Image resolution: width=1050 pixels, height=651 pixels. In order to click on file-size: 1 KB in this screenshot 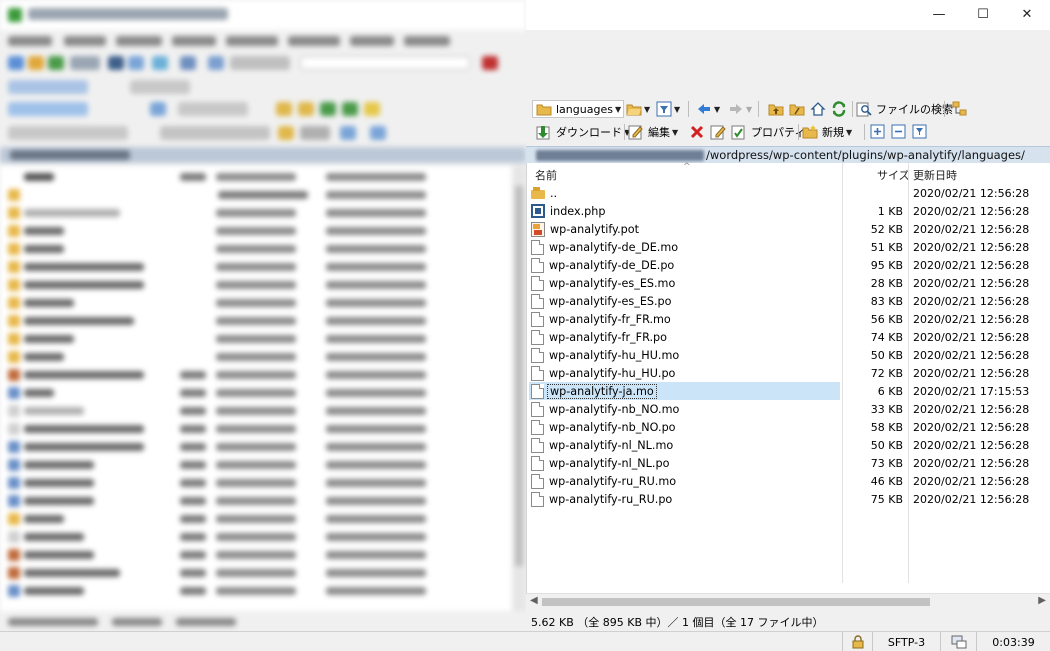, I will do `click(890, 211)`.